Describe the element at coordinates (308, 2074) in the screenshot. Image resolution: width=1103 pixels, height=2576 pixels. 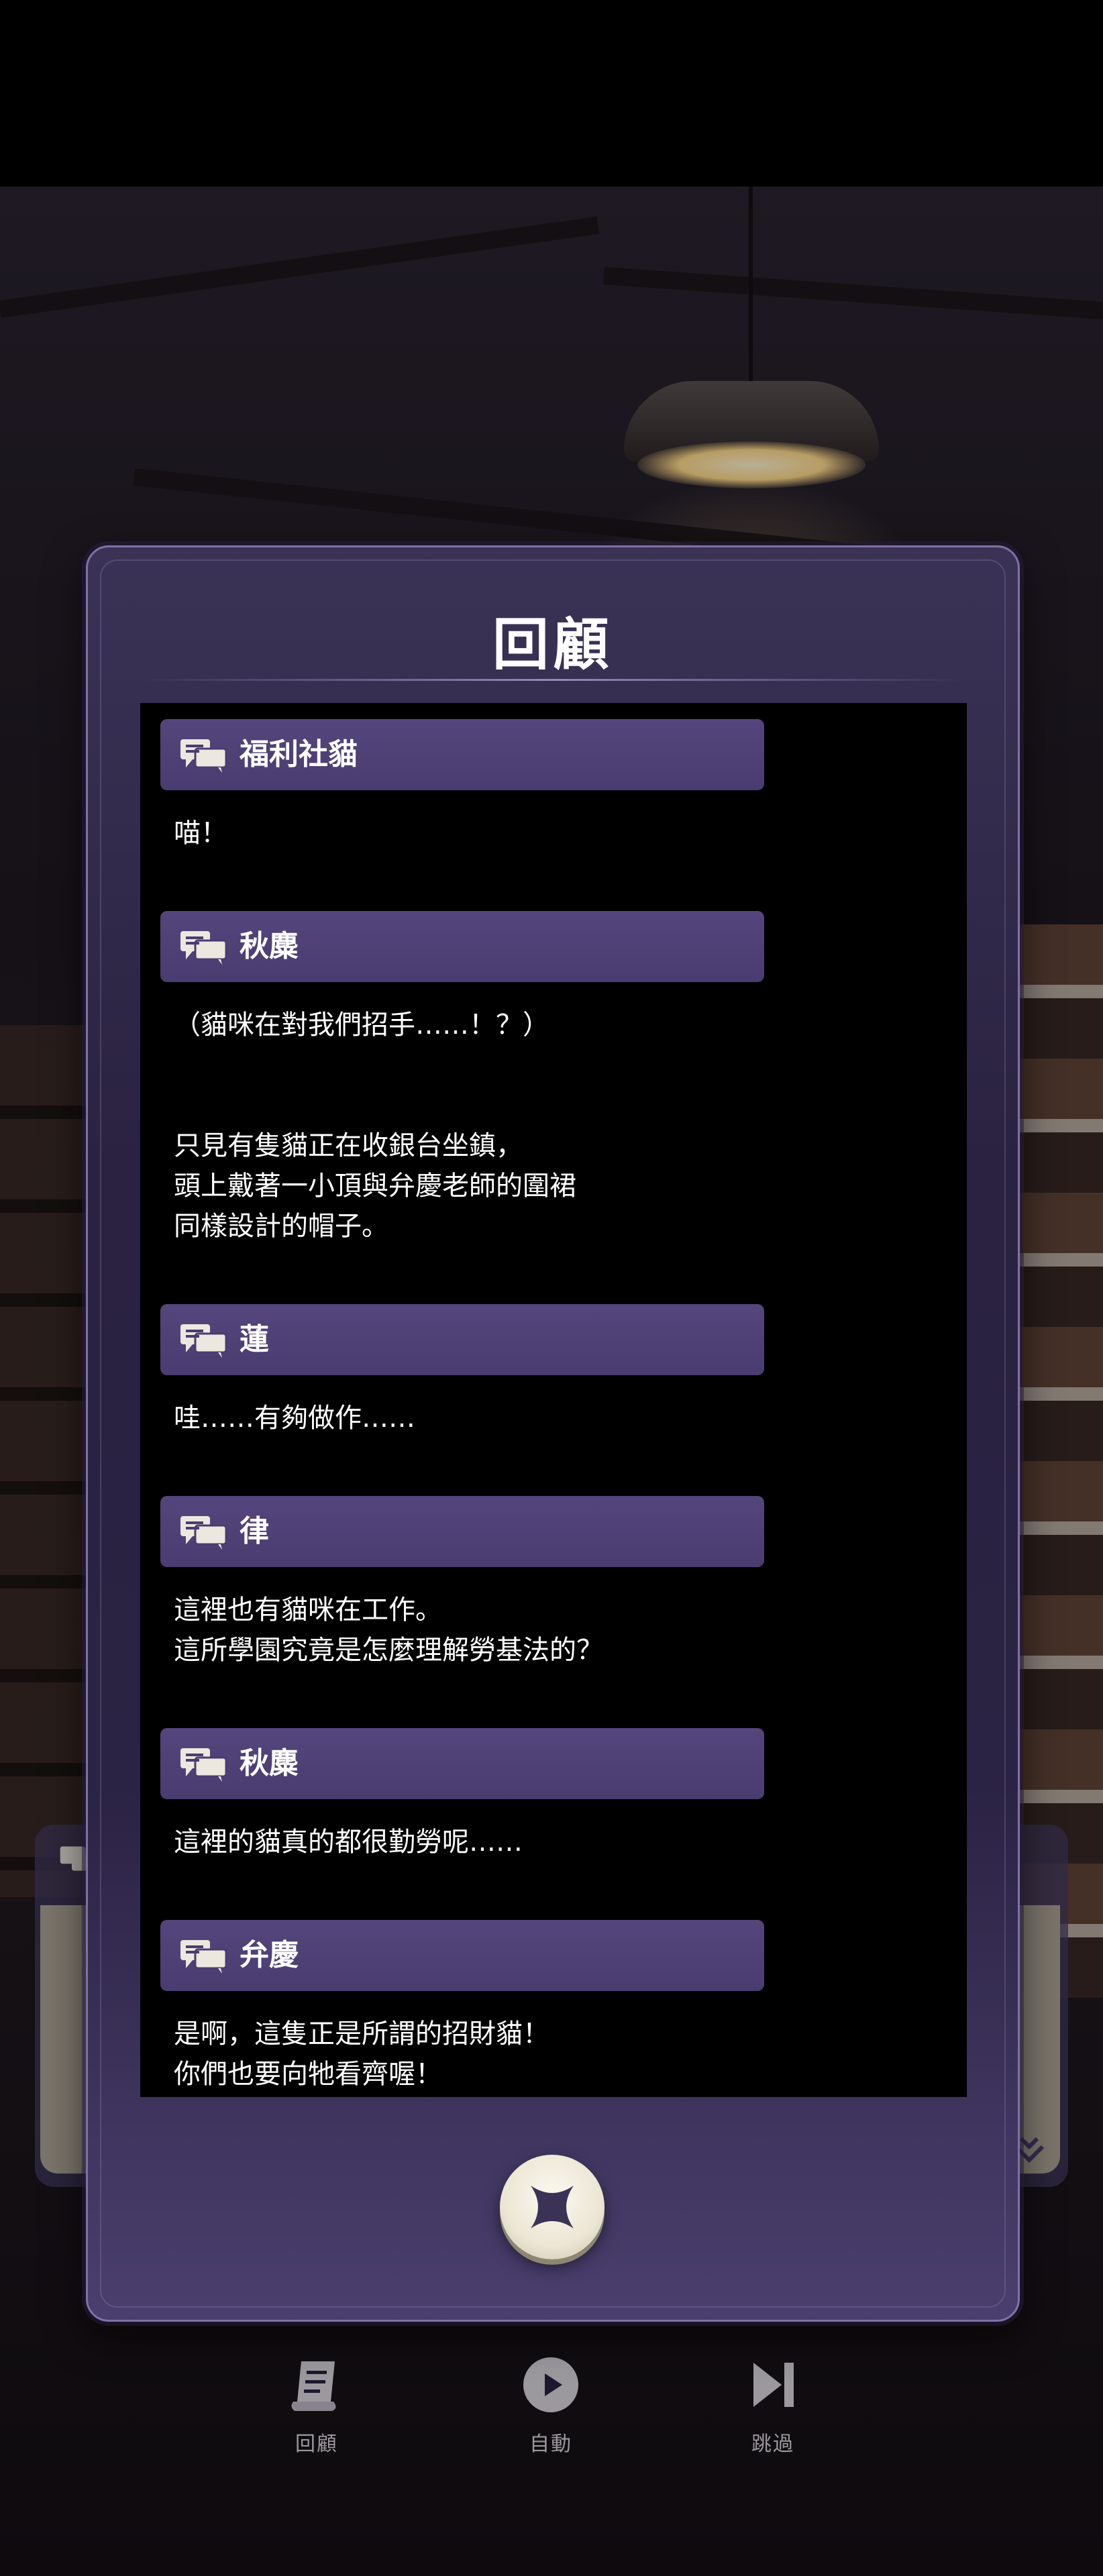
I see `dialogue-line: 你們也要向牠看齊喔！` at that location.